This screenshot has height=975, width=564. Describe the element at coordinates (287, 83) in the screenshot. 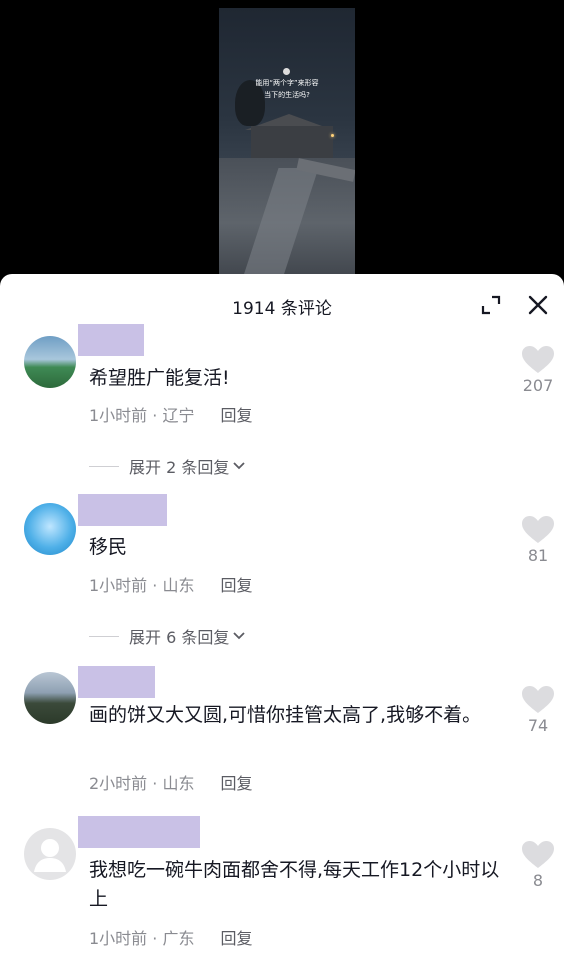

I see `video-caption-line1: 能用“两个字”来形容` at that location.